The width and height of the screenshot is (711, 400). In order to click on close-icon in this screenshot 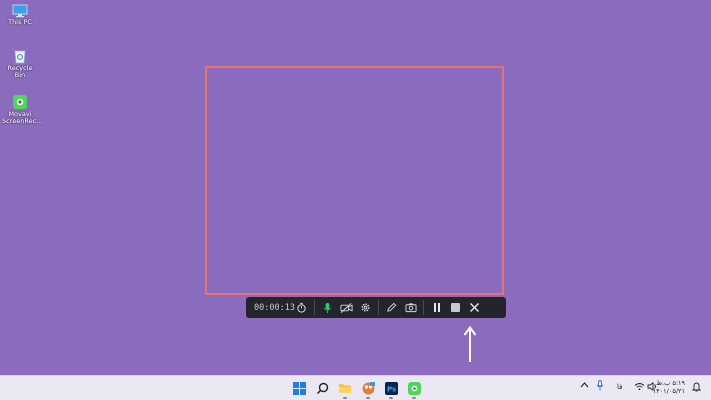, I will do `click(474, 307)`.